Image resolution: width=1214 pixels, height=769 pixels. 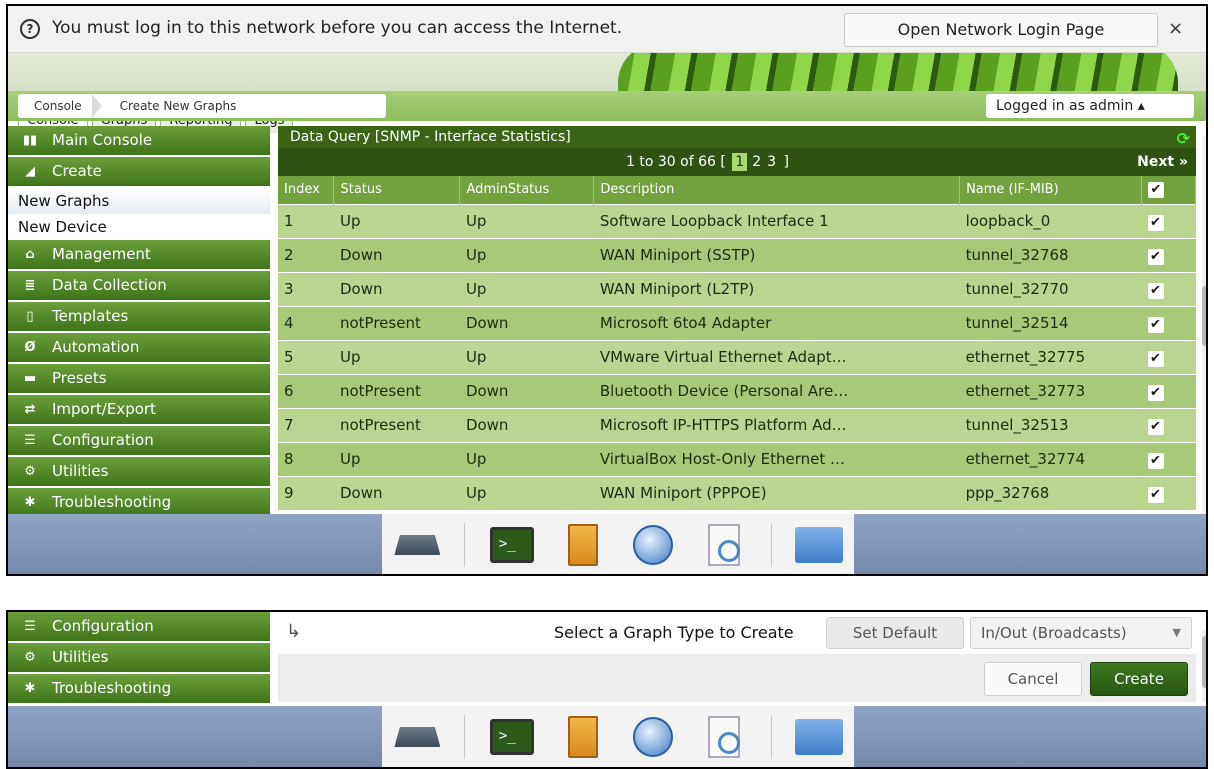 What do you see at coordinates (306, 356) in the screenshot?
I see `table-cell: 5` at bounding box center [306, 356].